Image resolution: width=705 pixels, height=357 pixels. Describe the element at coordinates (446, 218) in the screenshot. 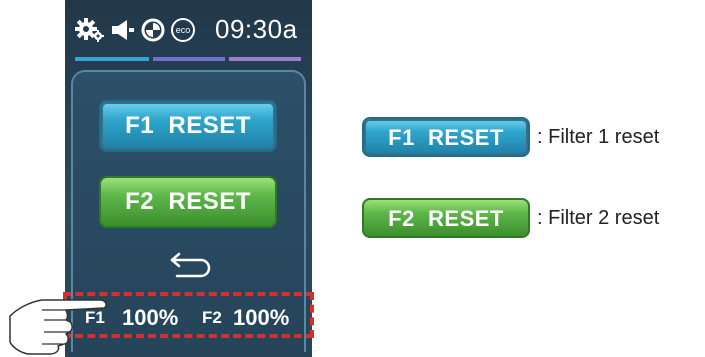

I see `legend-f2-reset-button: F2 RESET` at that location.